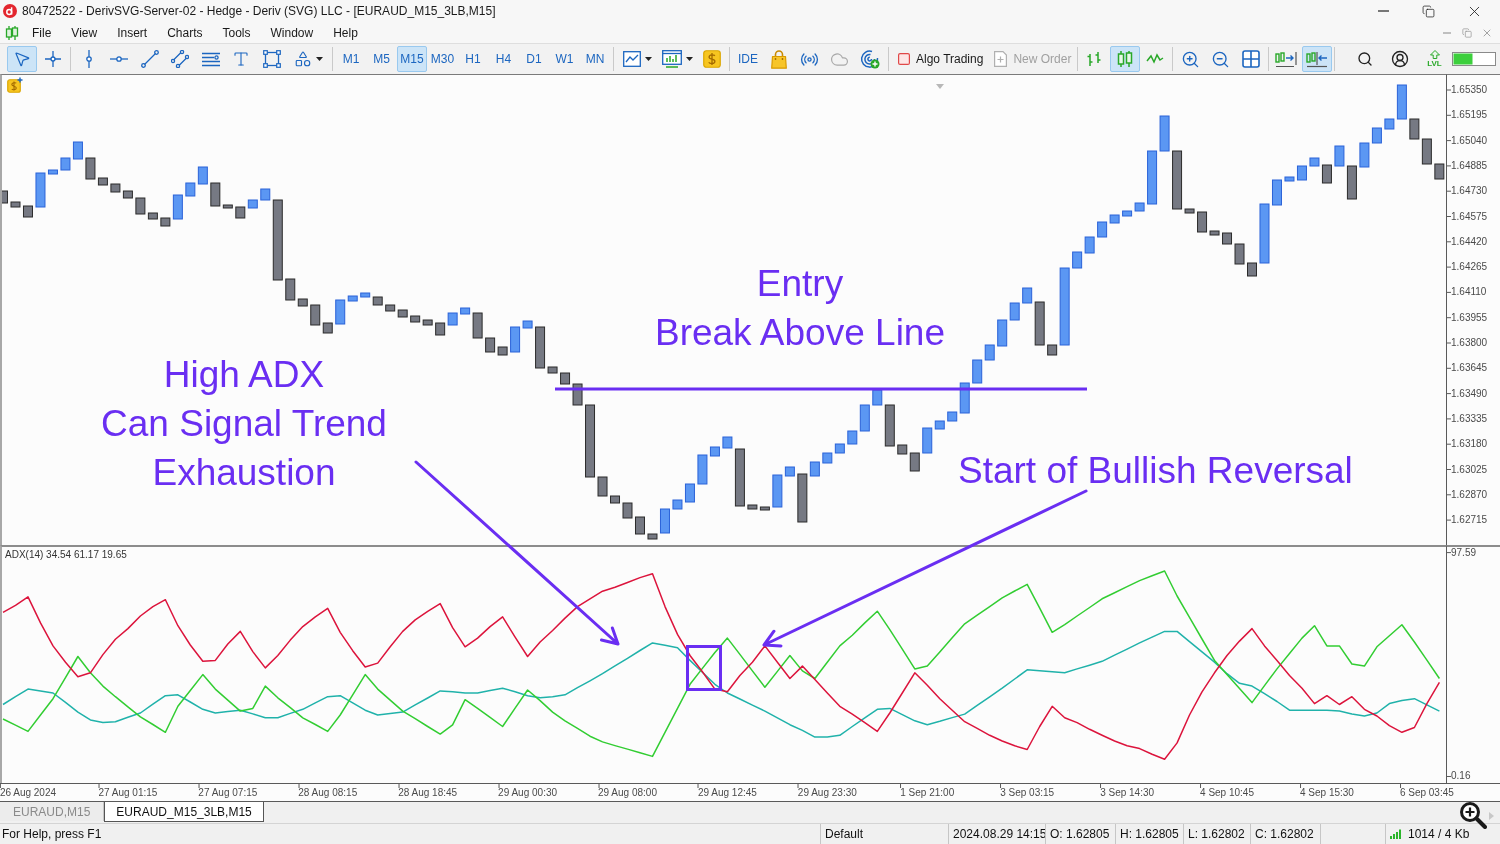 The width and height of the screenshot is (1500, 844). What do you see at coordinates (1434, 54) in the screenshot?
I see `up-arrow-icon` at bounding box center [1434, 54].